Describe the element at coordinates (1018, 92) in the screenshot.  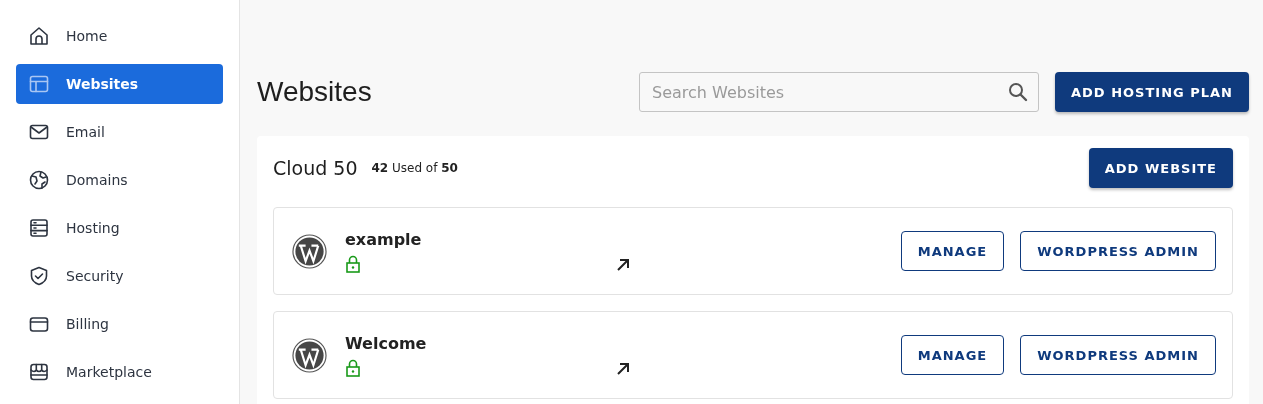
I see `search-icon` at that location.